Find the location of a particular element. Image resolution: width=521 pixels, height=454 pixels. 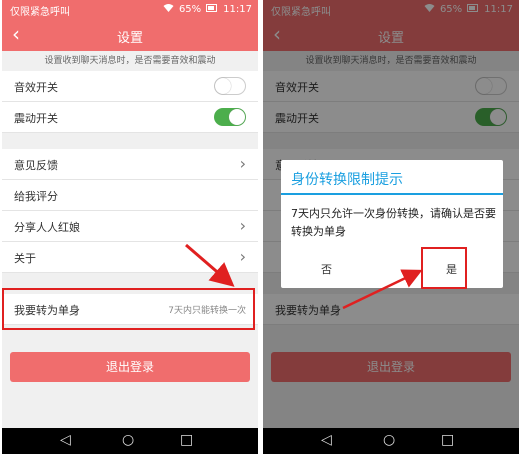

carrier-text: 仅限紧急呼叫 is located at coordinates (40, 12).